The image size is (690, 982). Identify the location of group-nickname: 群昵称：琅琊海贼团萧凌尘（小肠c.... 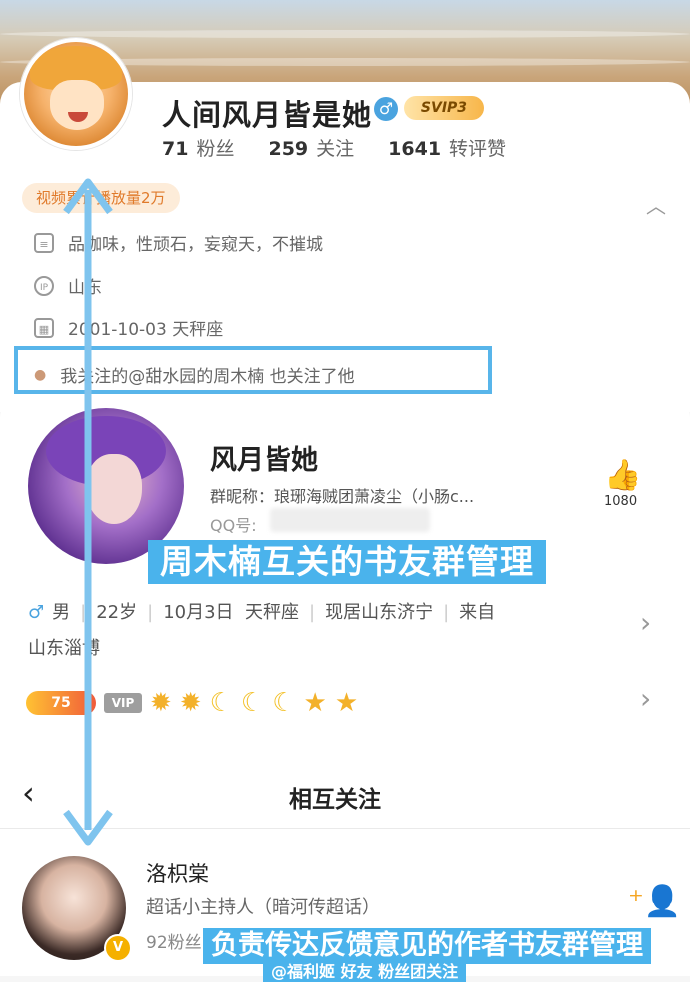
(342, 496).